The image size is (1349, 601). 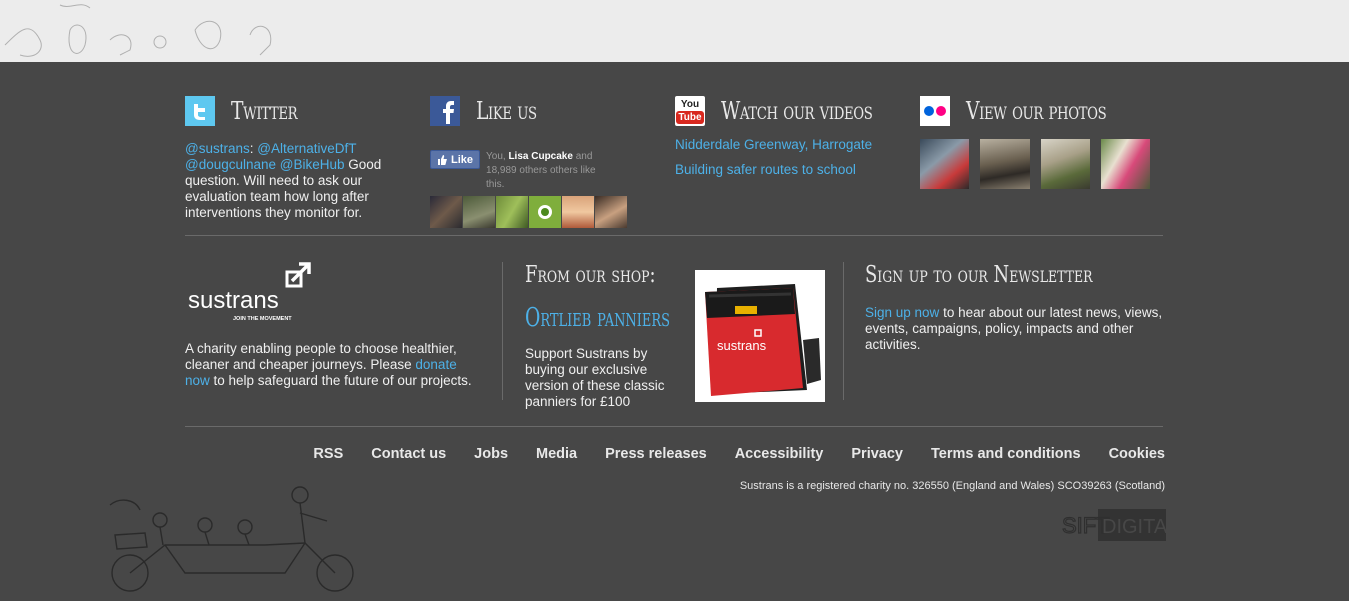 What do you see at coordinates (690, 117) in the screenshot?
I see `youtube-tube: Tube` at bounding box center [690, 117].